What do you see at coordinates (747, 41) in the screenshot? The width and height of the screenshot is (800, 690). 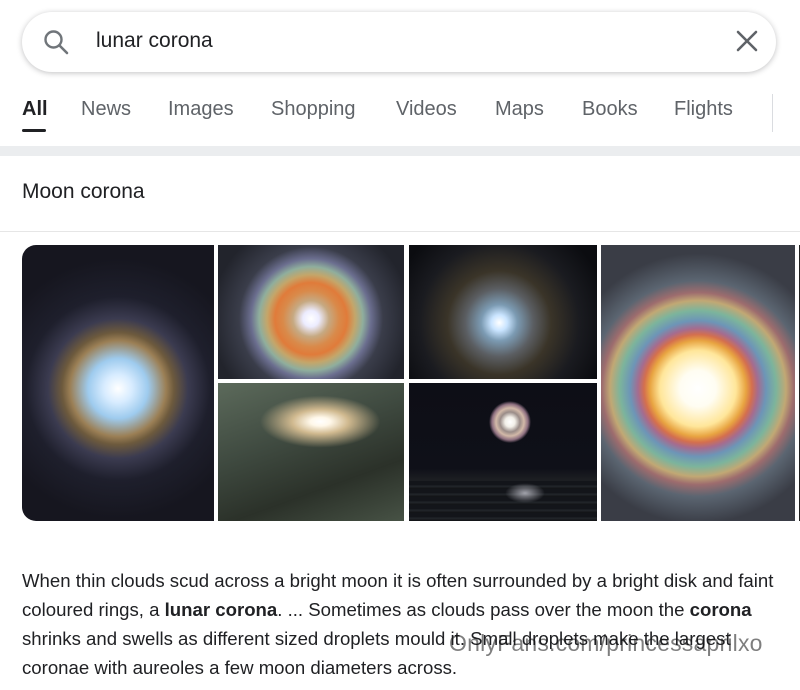 I see `close-icon` at bounding box center [747, 41].